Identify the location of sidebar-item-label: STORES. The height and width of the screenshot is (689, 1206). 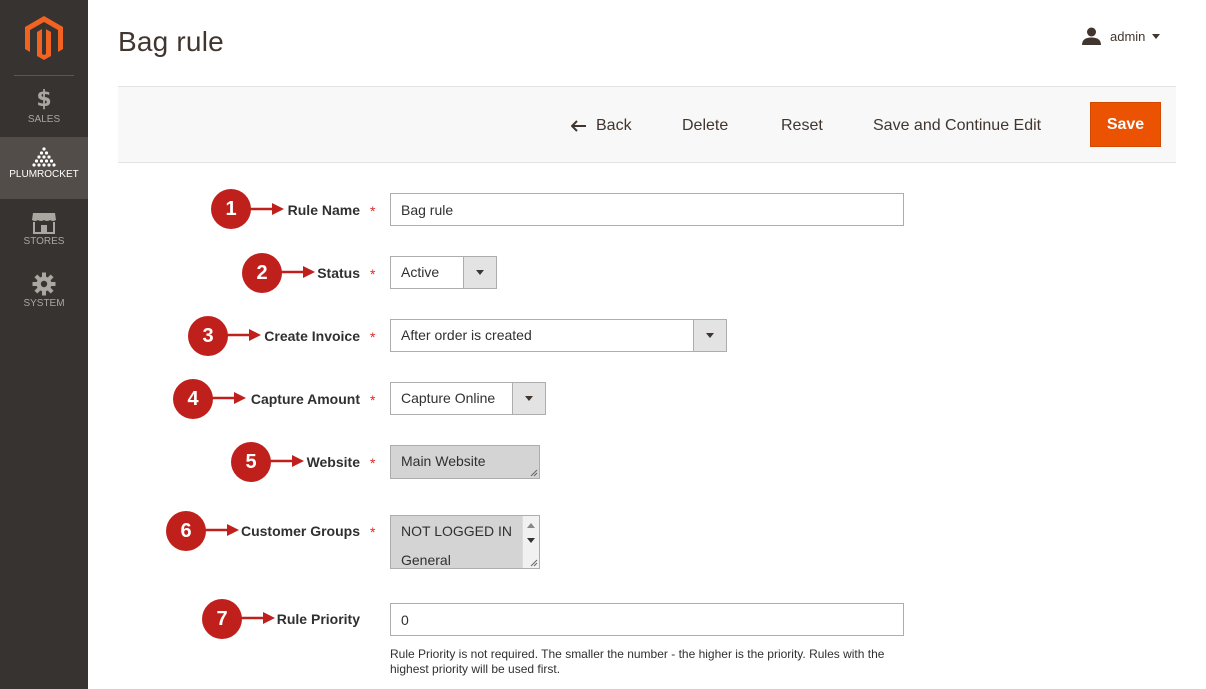
(44, 241).